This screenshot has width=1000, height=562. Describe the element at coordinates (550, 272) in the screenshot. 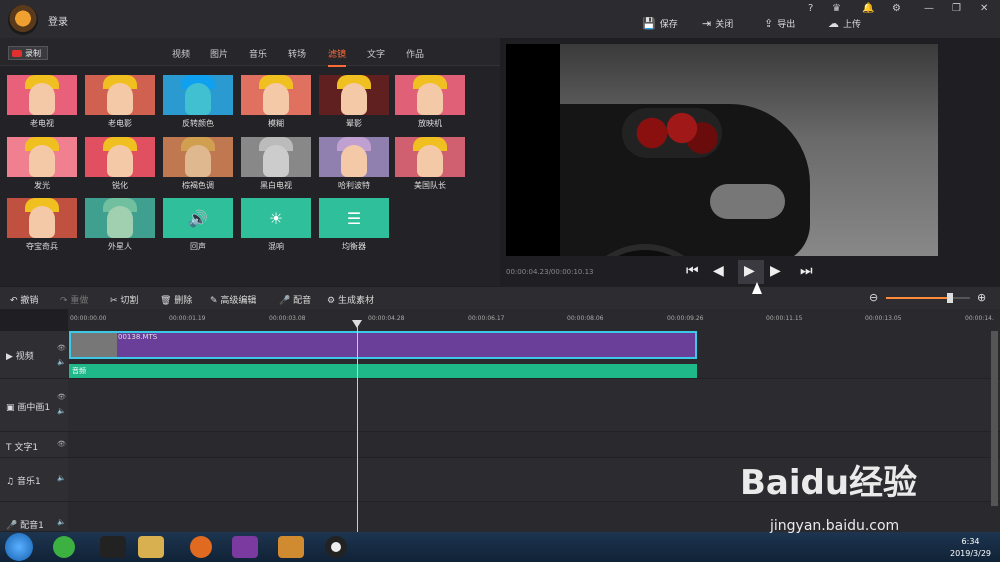

I see `timecode: 00:00:04.23/00:00:10.13` at that location.